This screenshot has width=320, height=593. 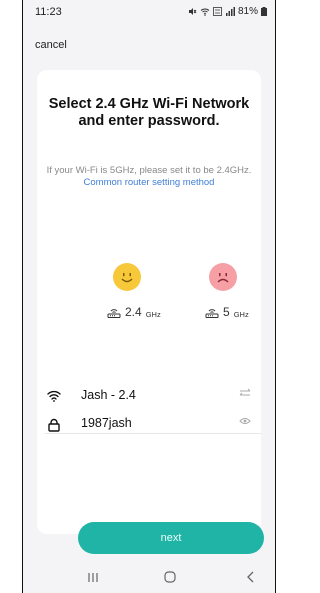 I want to click on band-option-5ghz: 5 GHz, so click(x=227, y=312).